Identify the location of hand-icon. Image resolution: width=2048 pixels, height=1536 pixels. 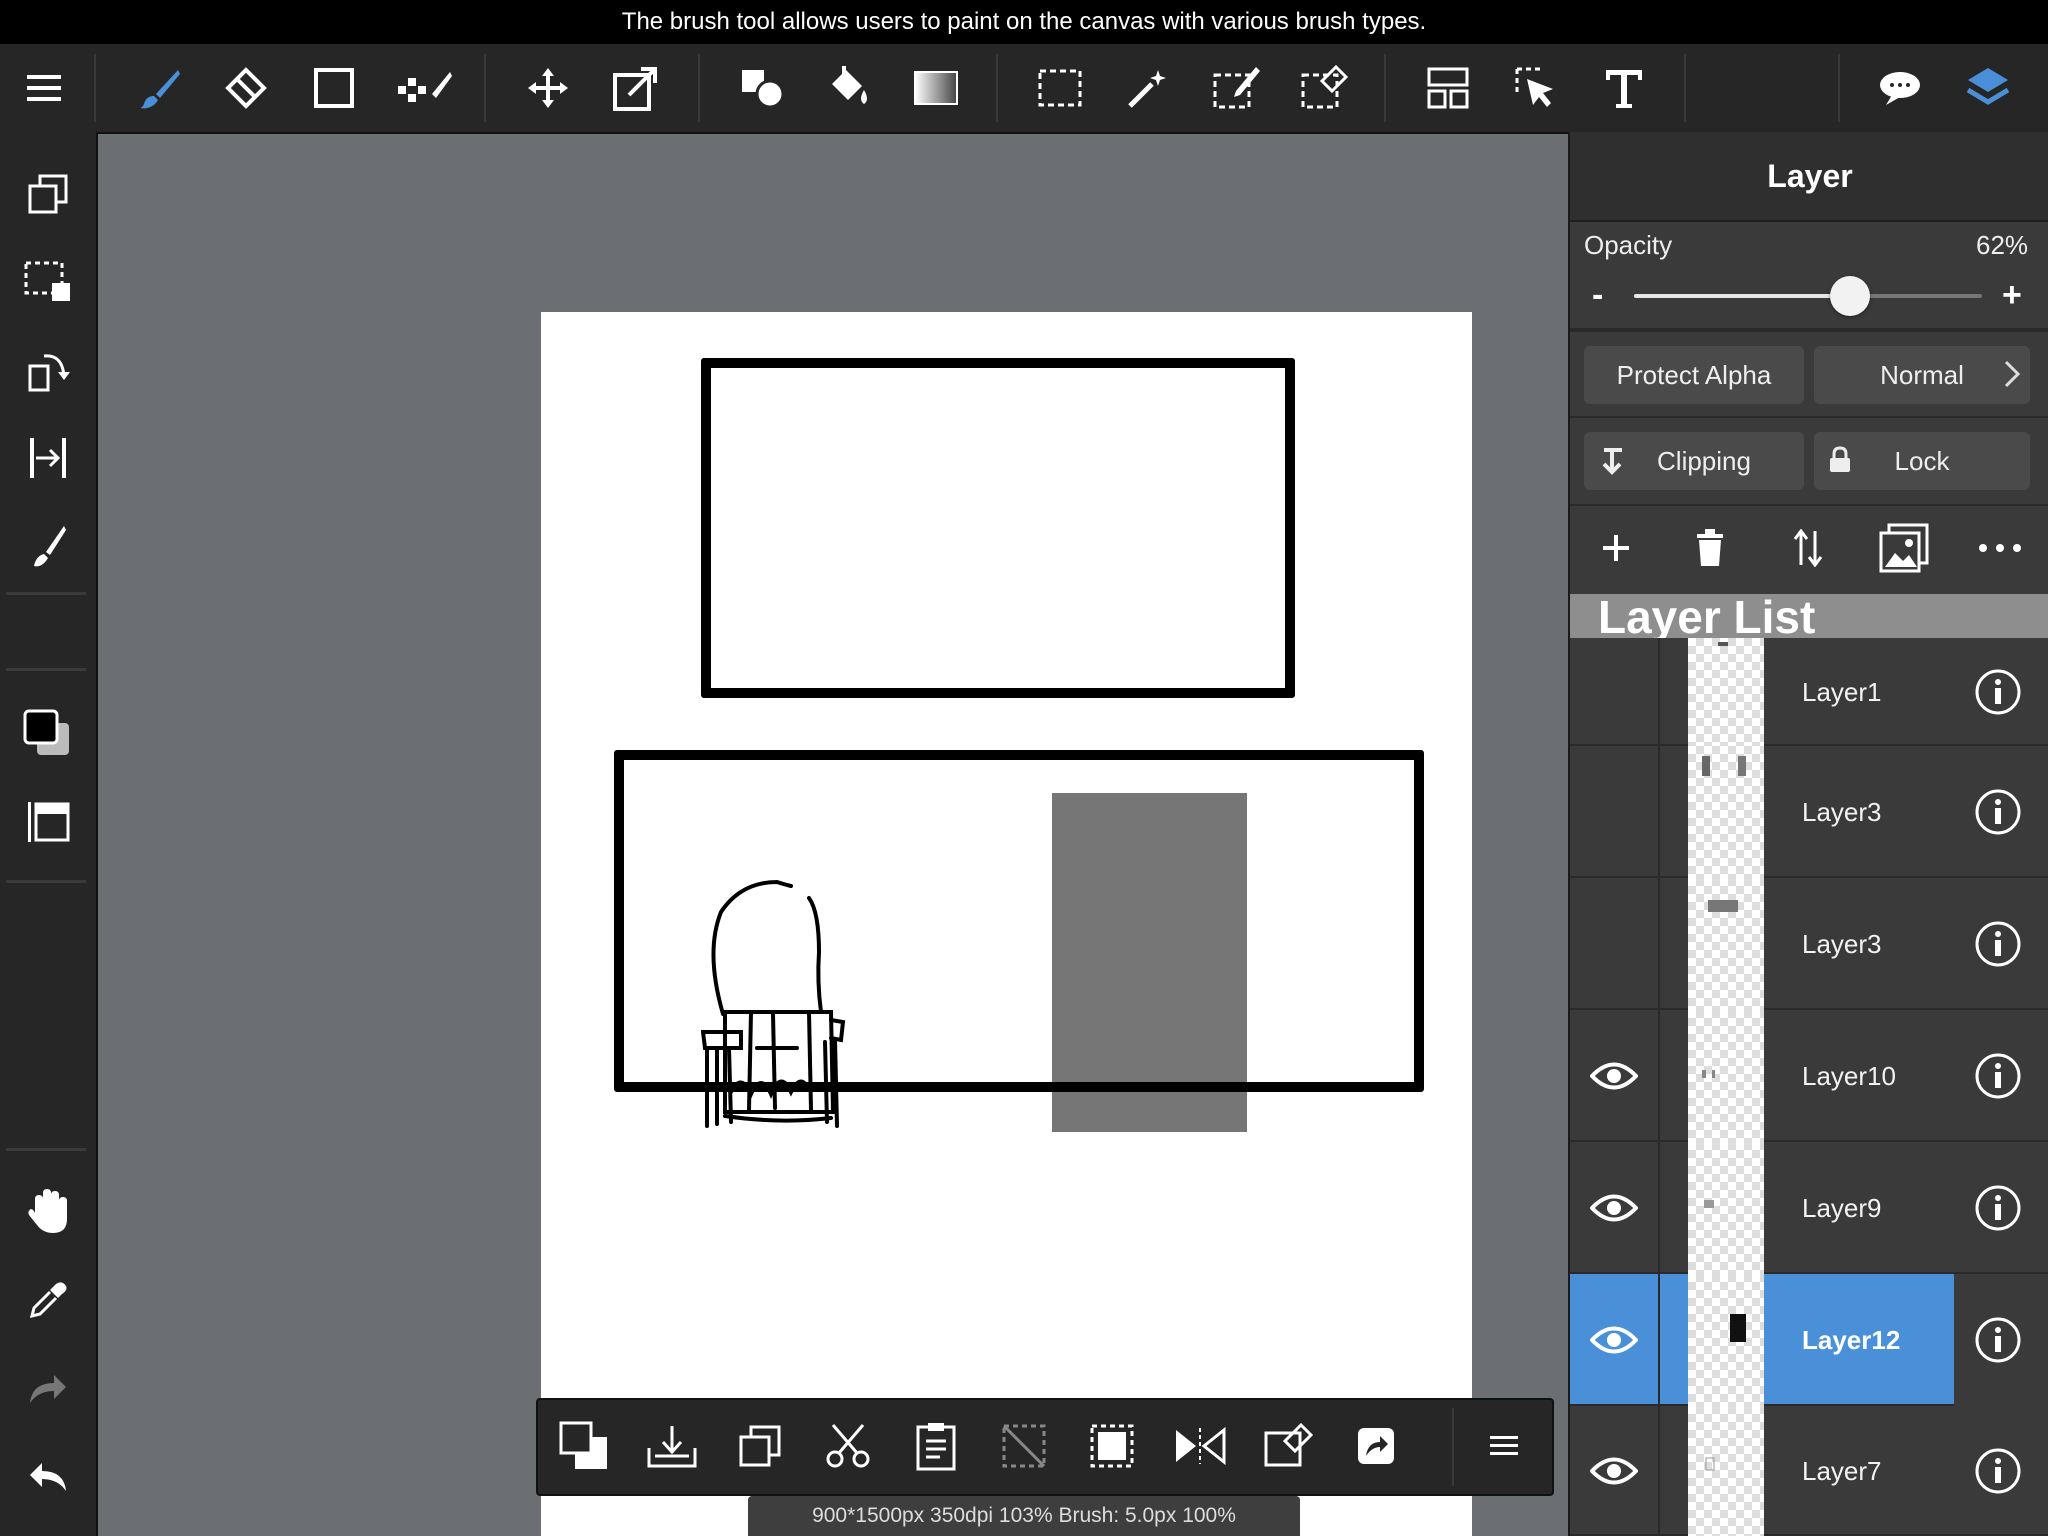
(48, 1212).